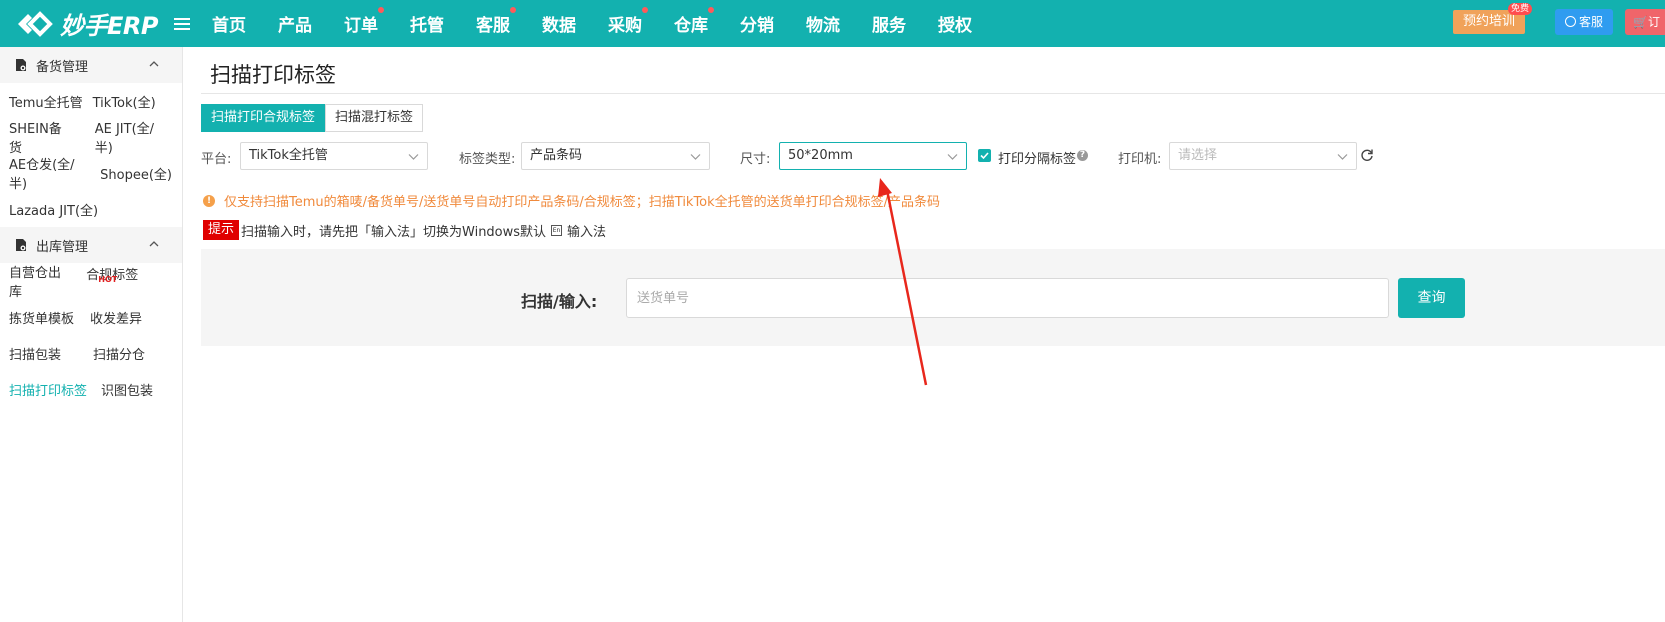  What do you see at coordinates (221, 230) in the screenshot?
I see `tip-badge: 提示` at bounding box center [221, 230].